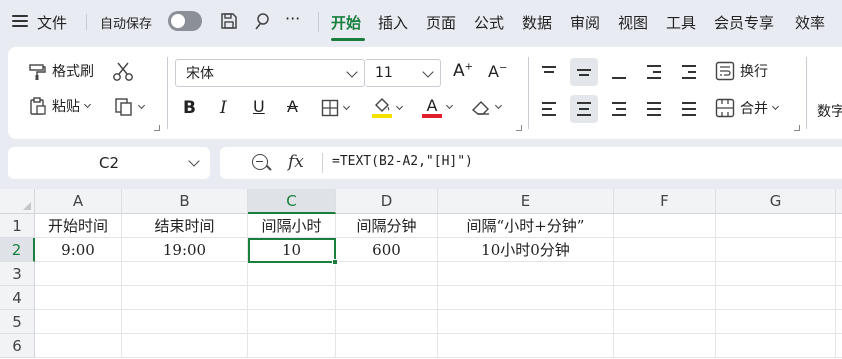  I want to click on borders-button, so click(336, 108).